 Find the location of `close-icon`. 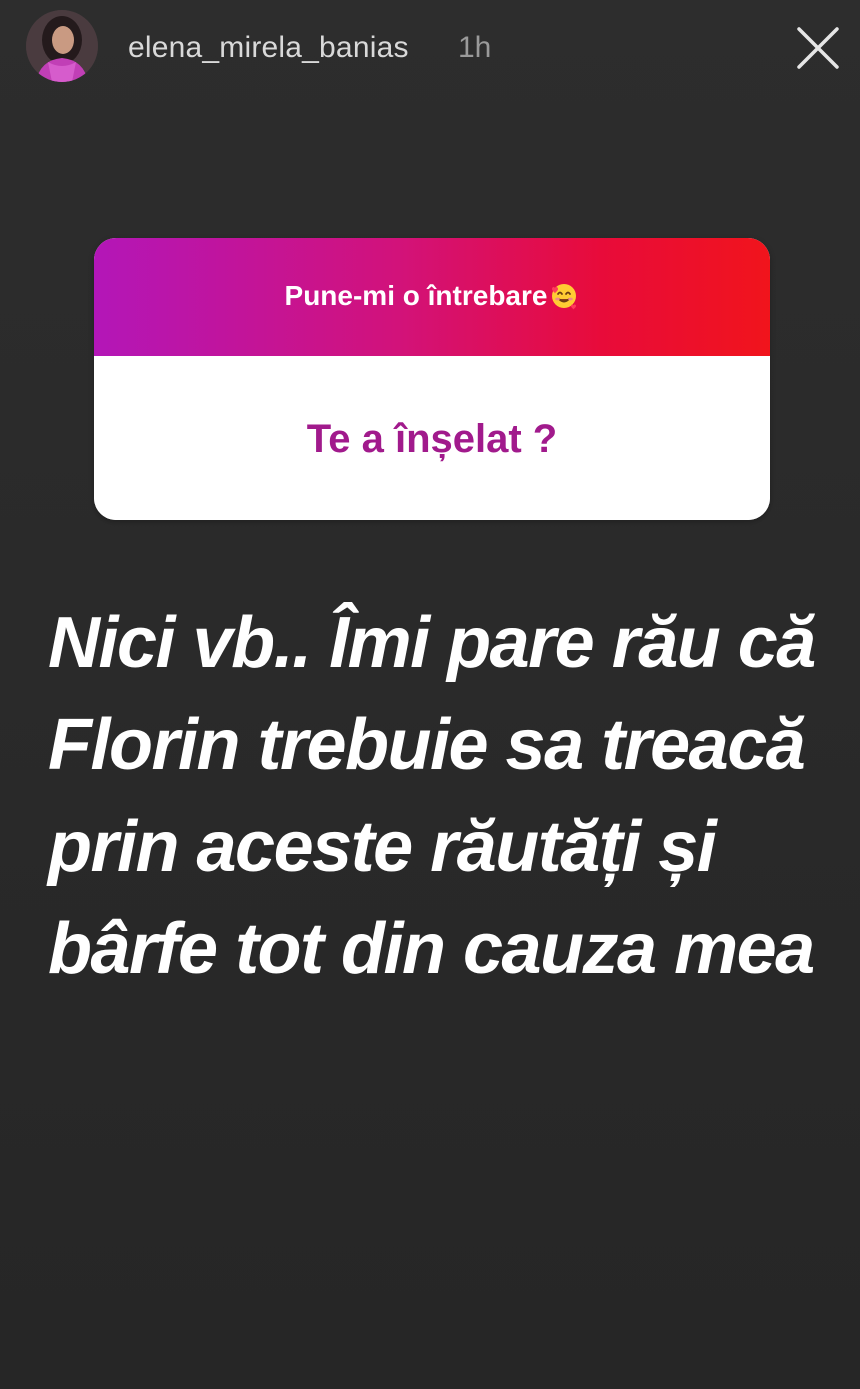

close-icon is located at coordinates (818, 48).